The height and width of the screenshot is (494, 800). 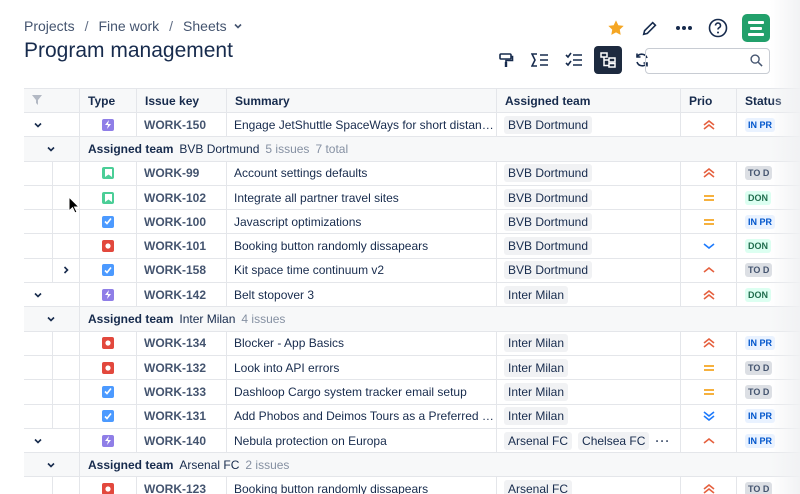 What do you see at coordinates (175, 198) in the screenshot?
I see `issue-key: WORK-102` at bounding box center [175, 198].